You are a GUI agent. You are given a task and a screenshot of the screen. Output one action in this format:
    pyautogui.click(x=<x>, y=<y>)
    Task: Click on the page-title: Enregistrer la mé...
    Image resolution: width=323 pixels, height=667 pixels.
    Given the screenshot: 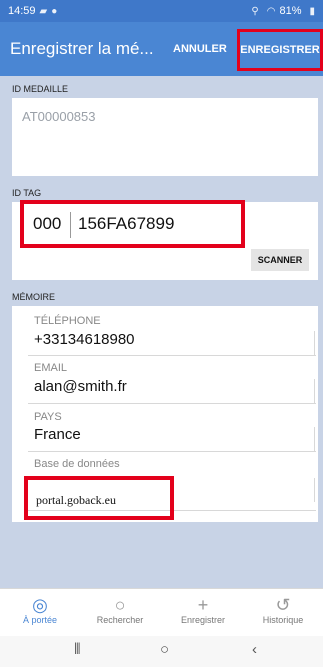 What is the action you would take?
    pyautogui.click(x=82, y=48)
    